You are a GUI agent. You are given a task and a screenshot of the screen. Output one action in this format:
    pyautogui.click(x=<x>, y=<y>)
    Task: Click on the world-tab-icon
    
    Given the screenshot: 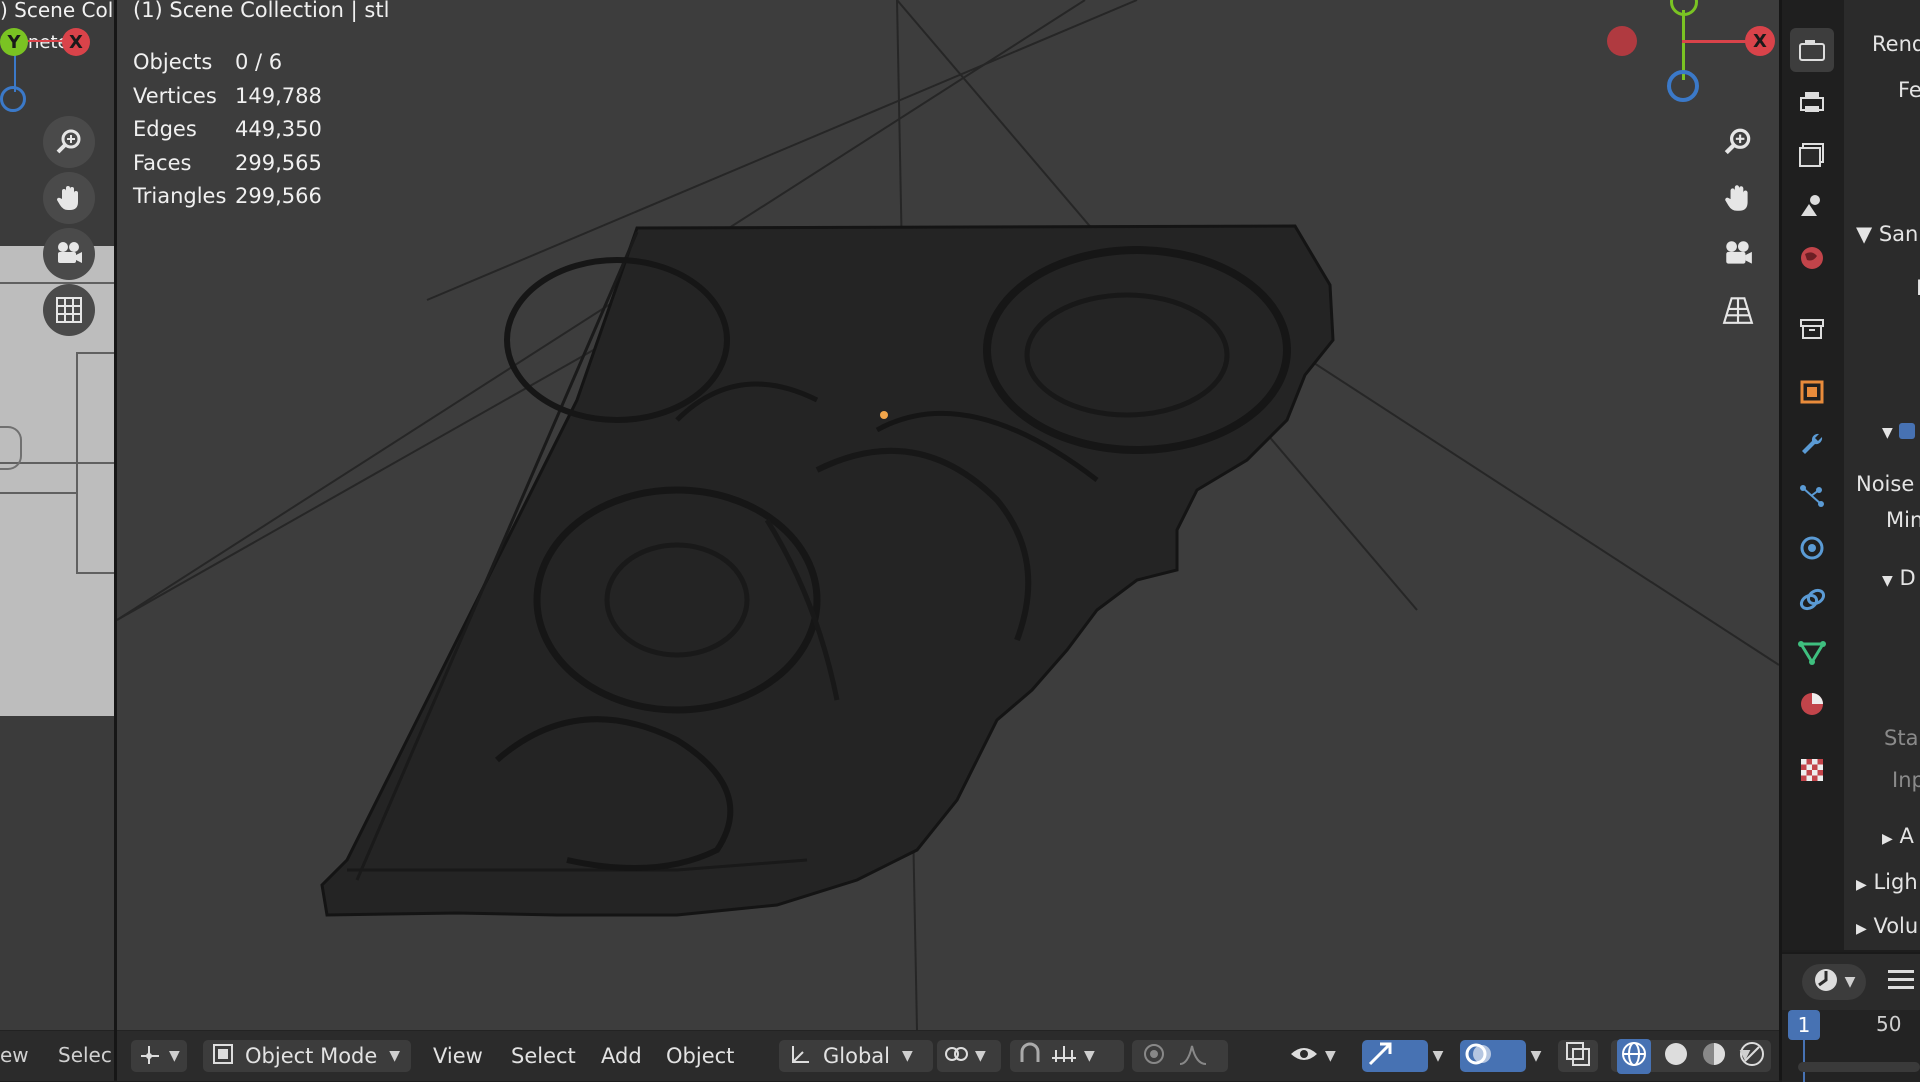 What is the action you would take?
    pyautogui.click(x=1812, y=258)
    